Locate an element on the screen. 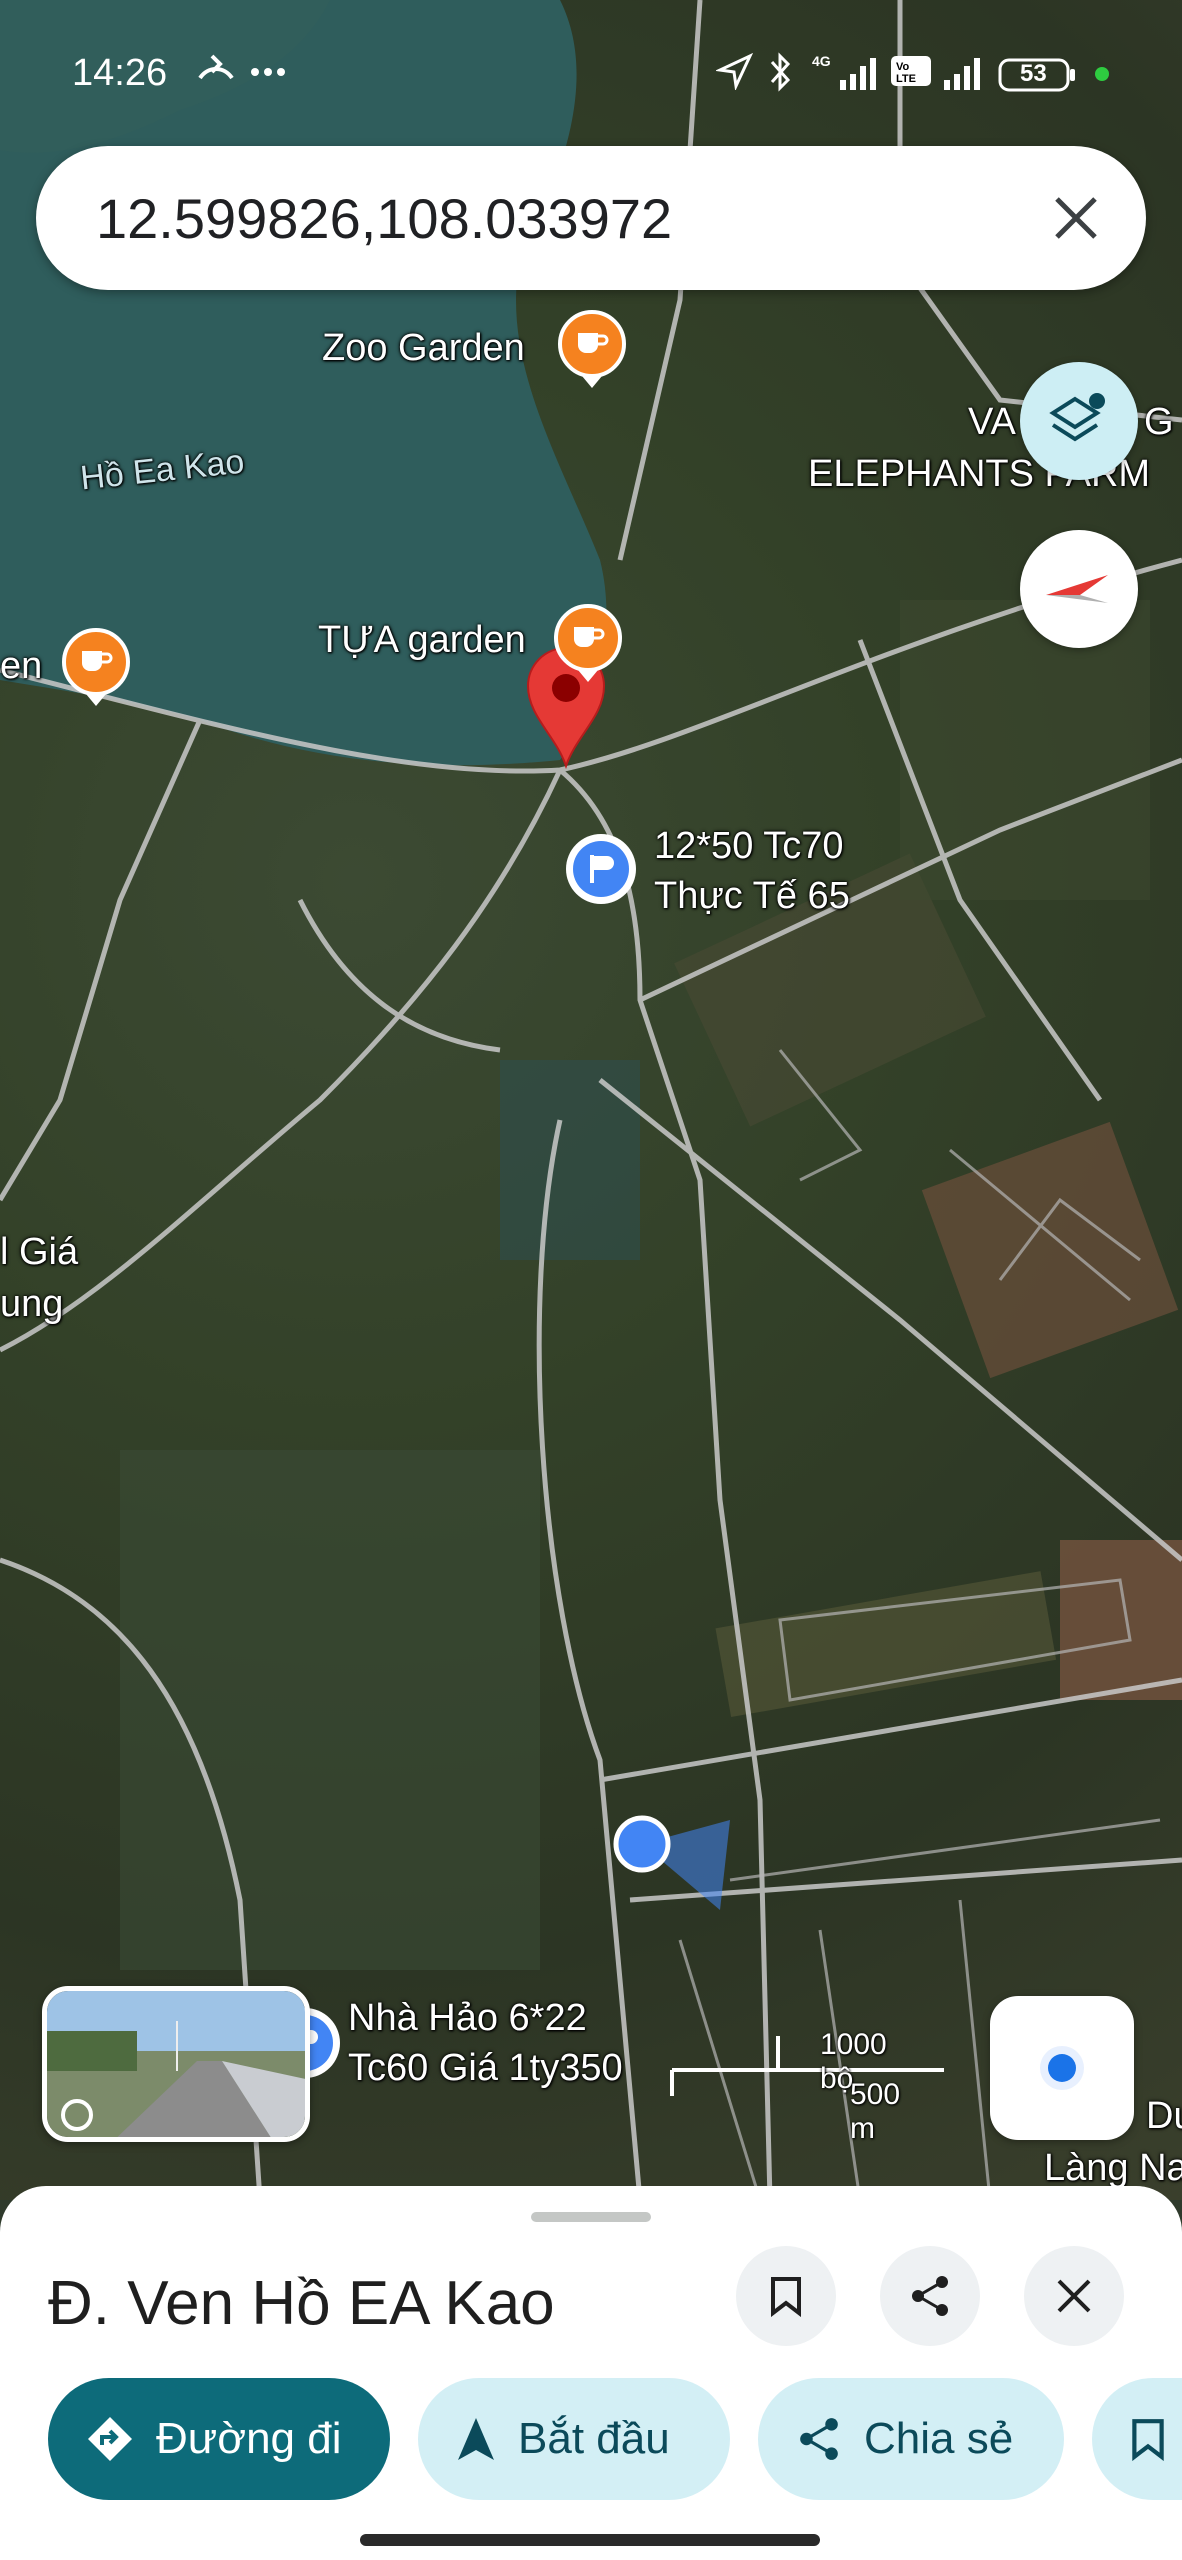 This screenshot has width=1182, height=2560. privacy-dot-icon is located at coordinates (1102, 76).